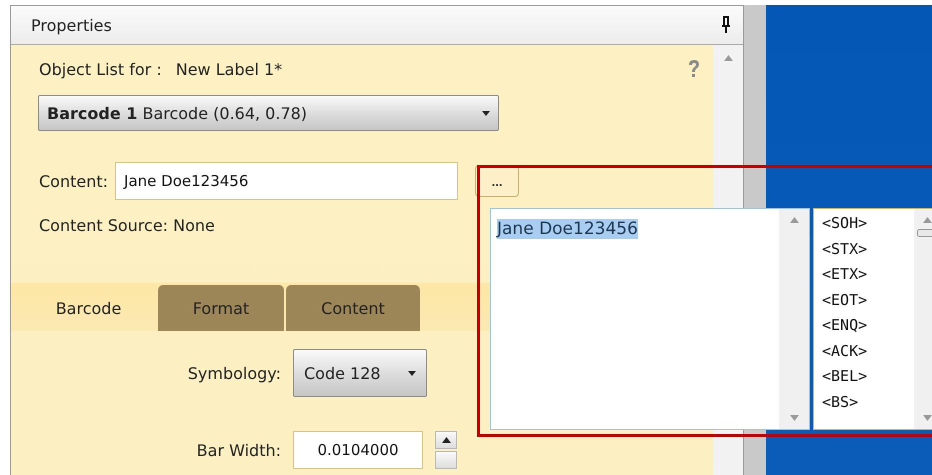 Image resolution: width=932 pixels, height=475 pixels. What do you see at coordinates (71, 25) in the screenshot?
I see `panel-title: Properties` at bounding box center [71, 25].